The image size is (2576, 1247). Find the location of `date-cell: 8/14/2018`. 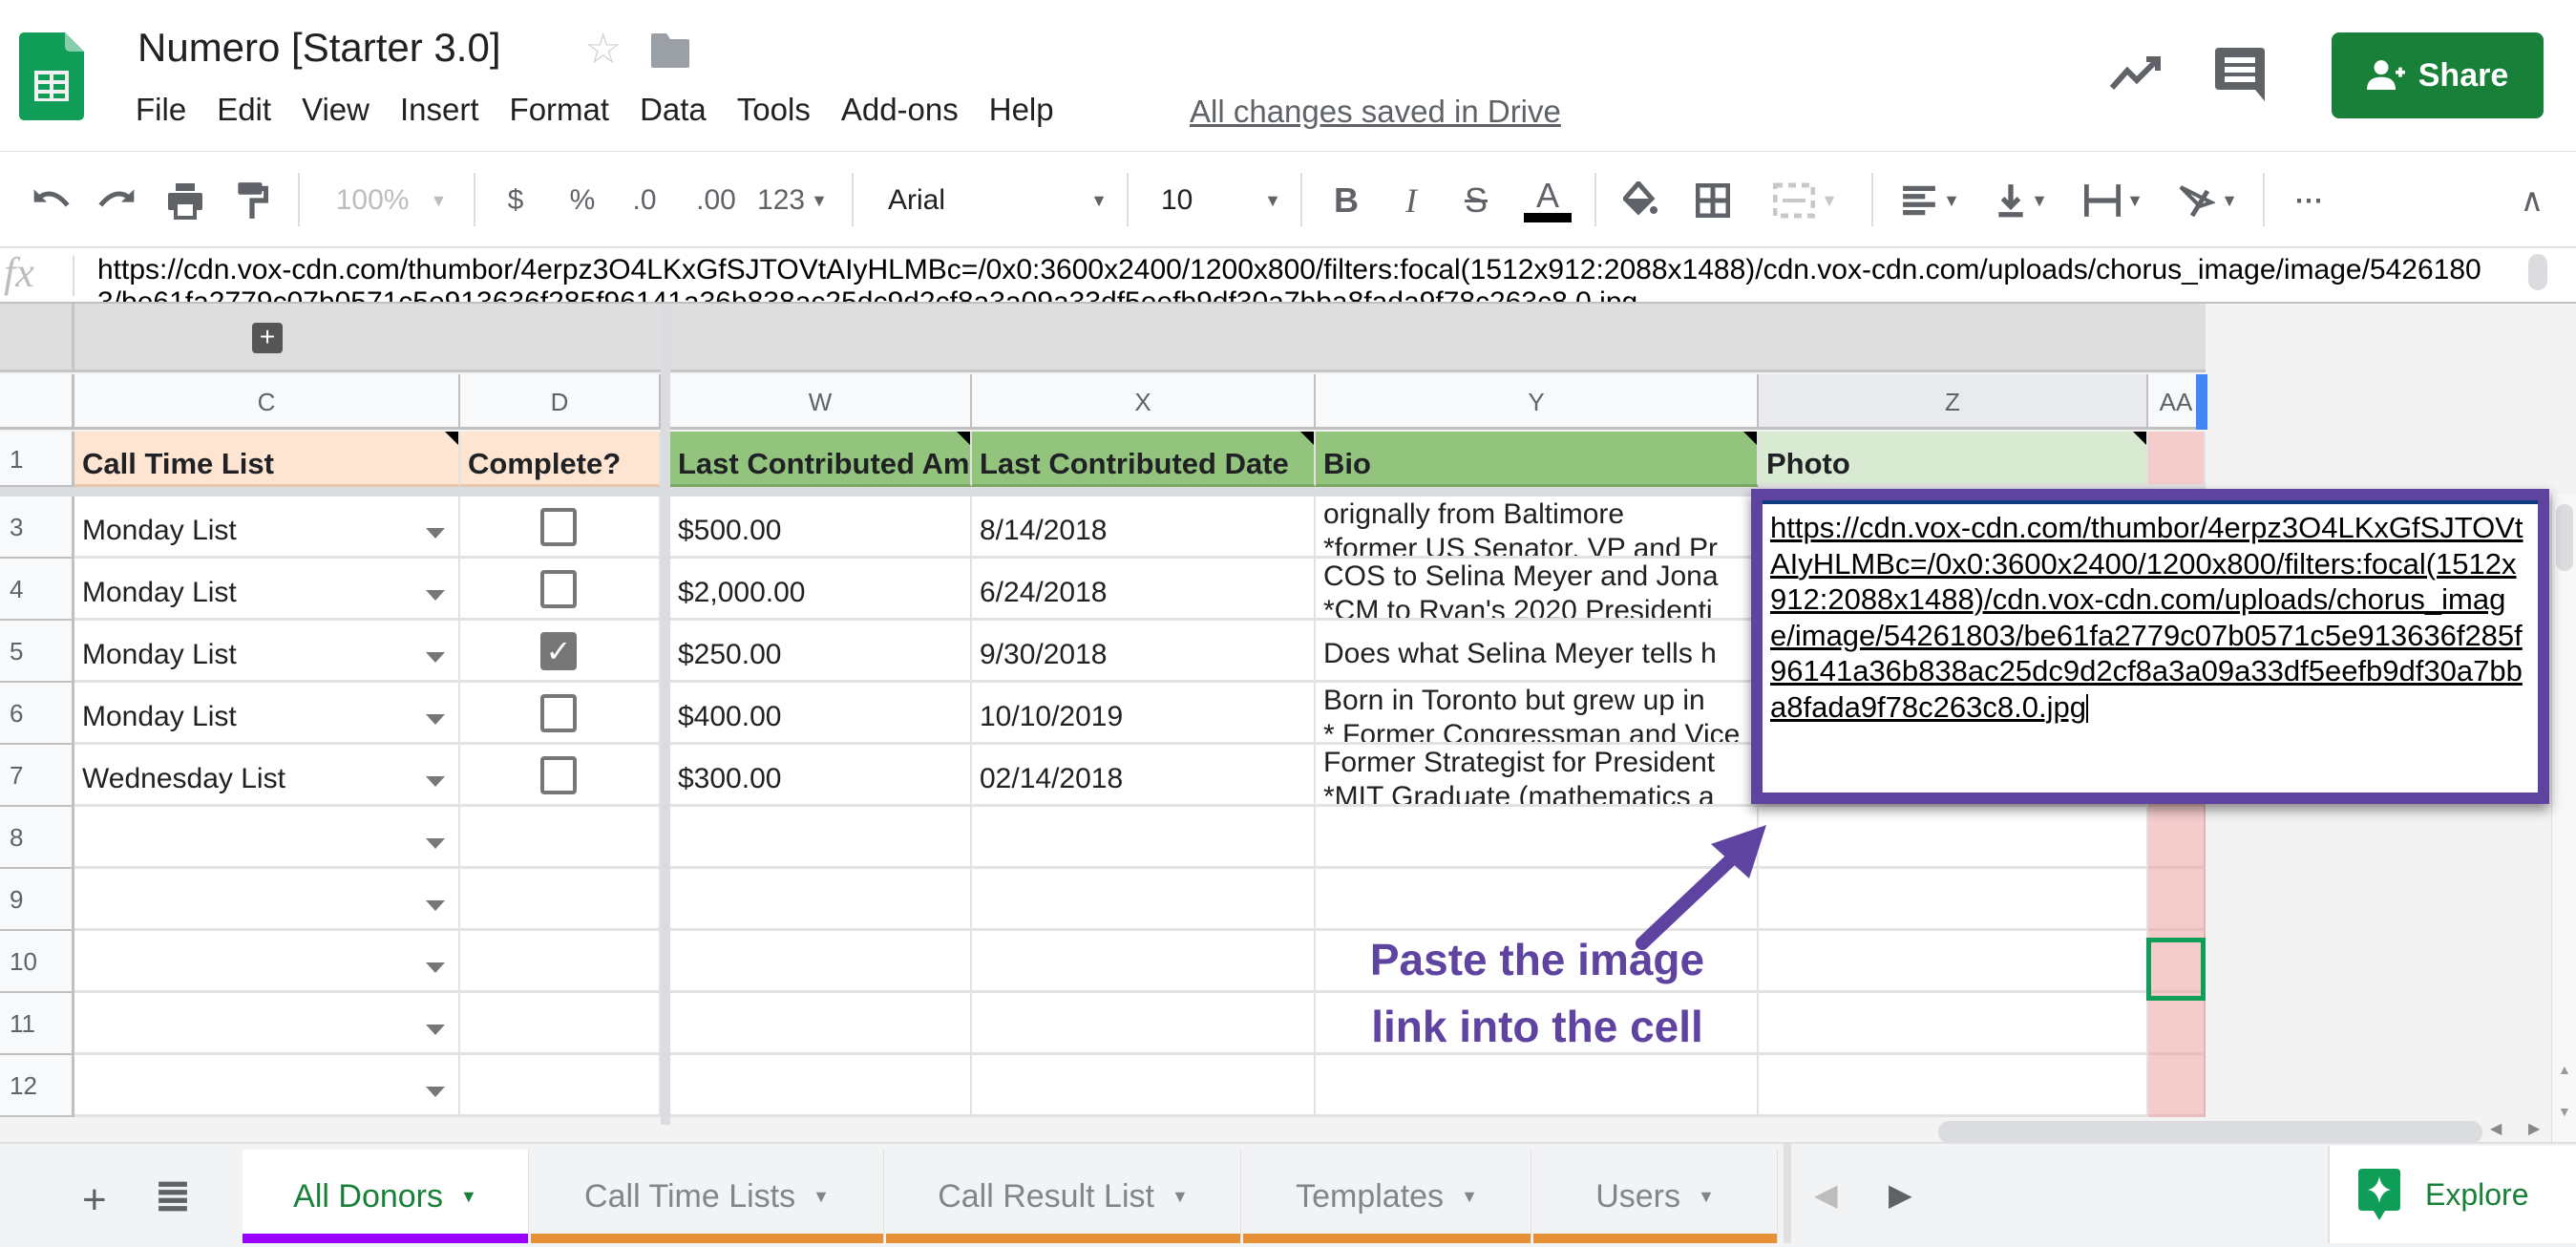

date-cell: 8/14/2018 is located at coordinates (1144, 528).